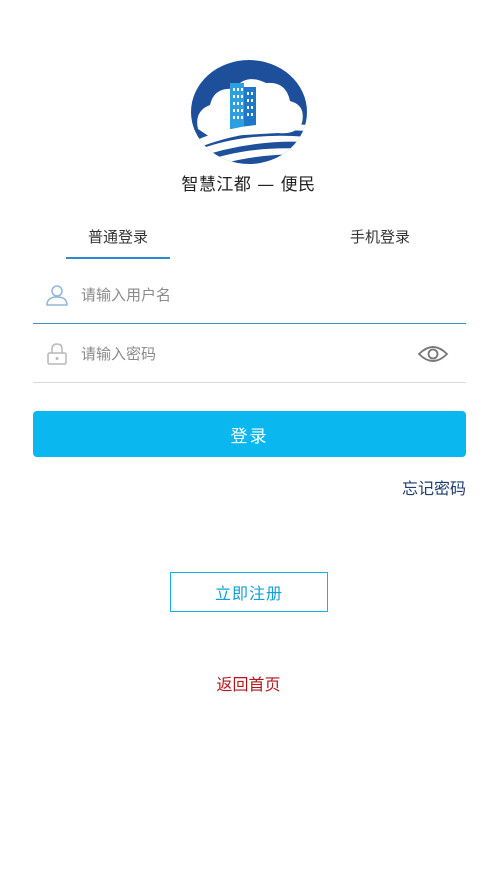 Image resolution: width=497 pixels, height=883 pixels. I want to click on tab-normal-login: 普通登录, so click(118, 240).